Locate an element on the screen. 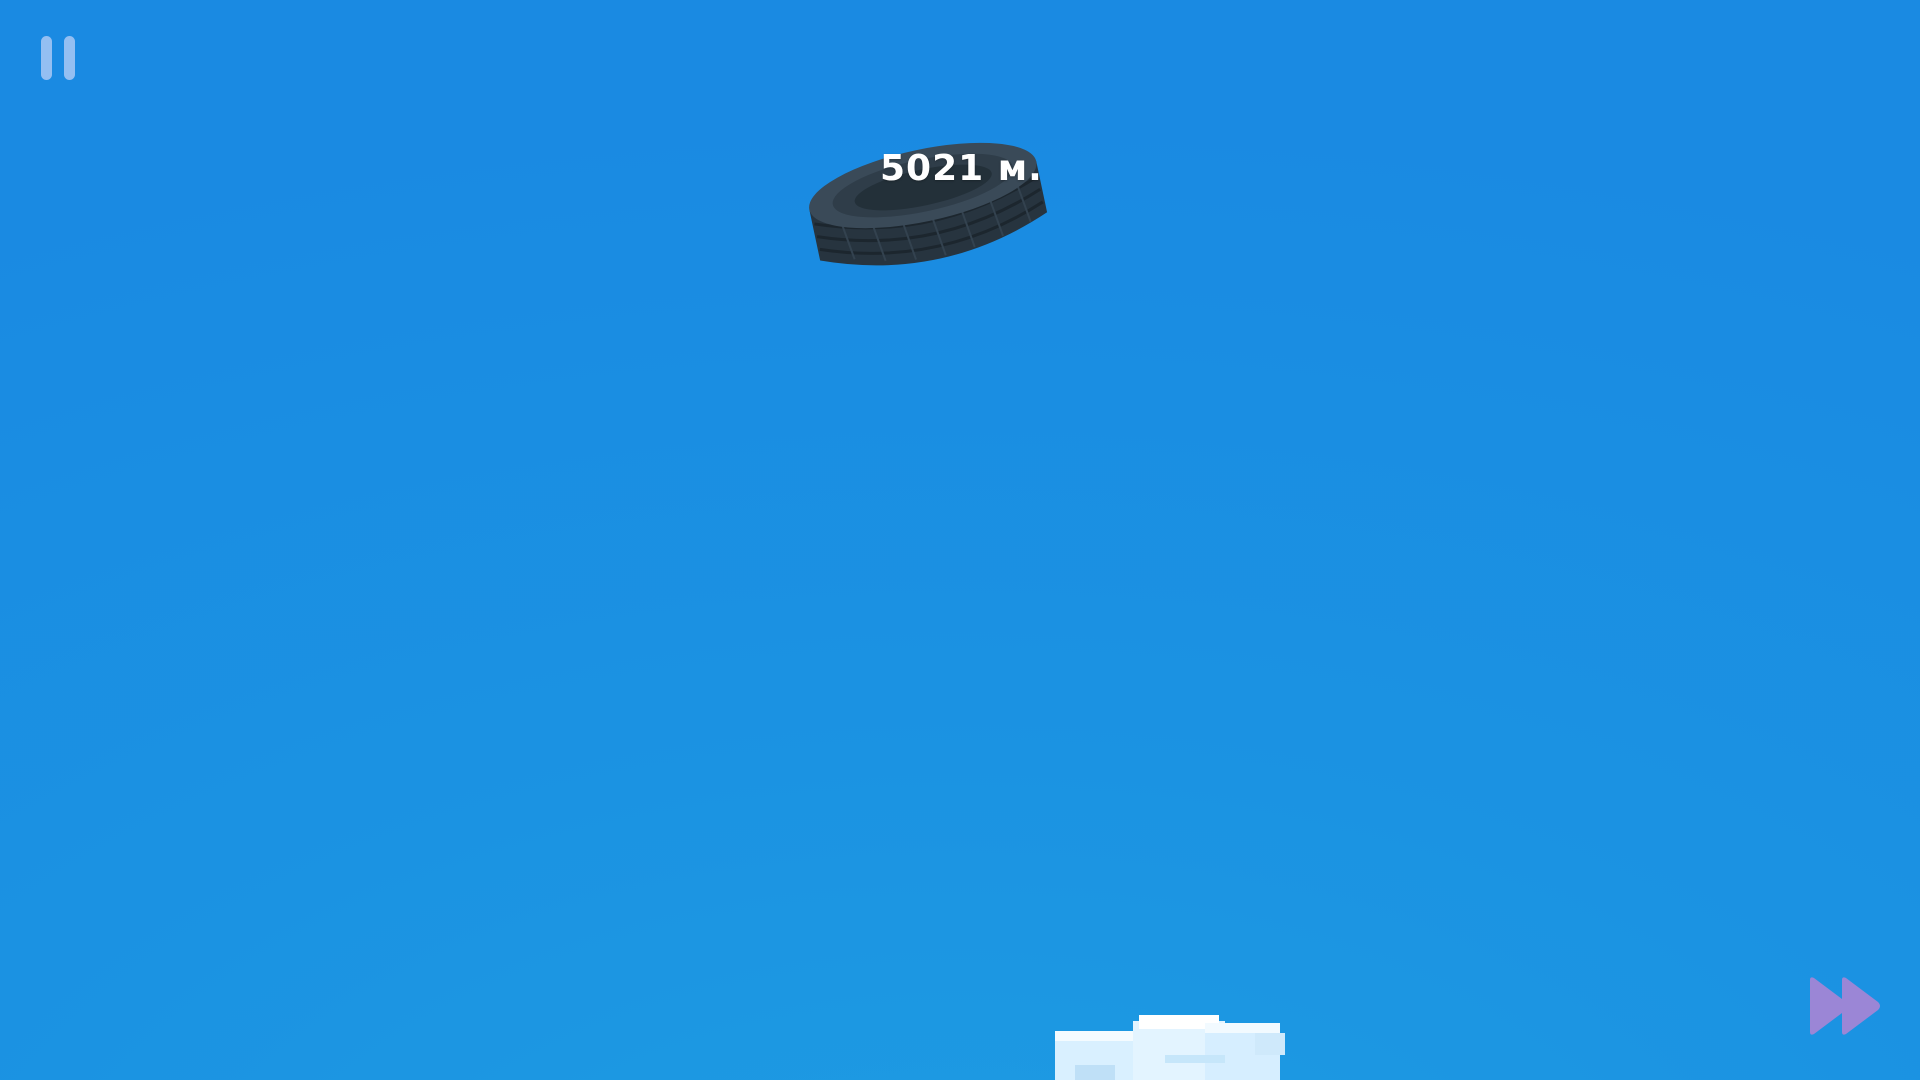 The height and width of the screenshot is (1080, 1920). pause-icon-bar-right is located at coordinates (69, 58).